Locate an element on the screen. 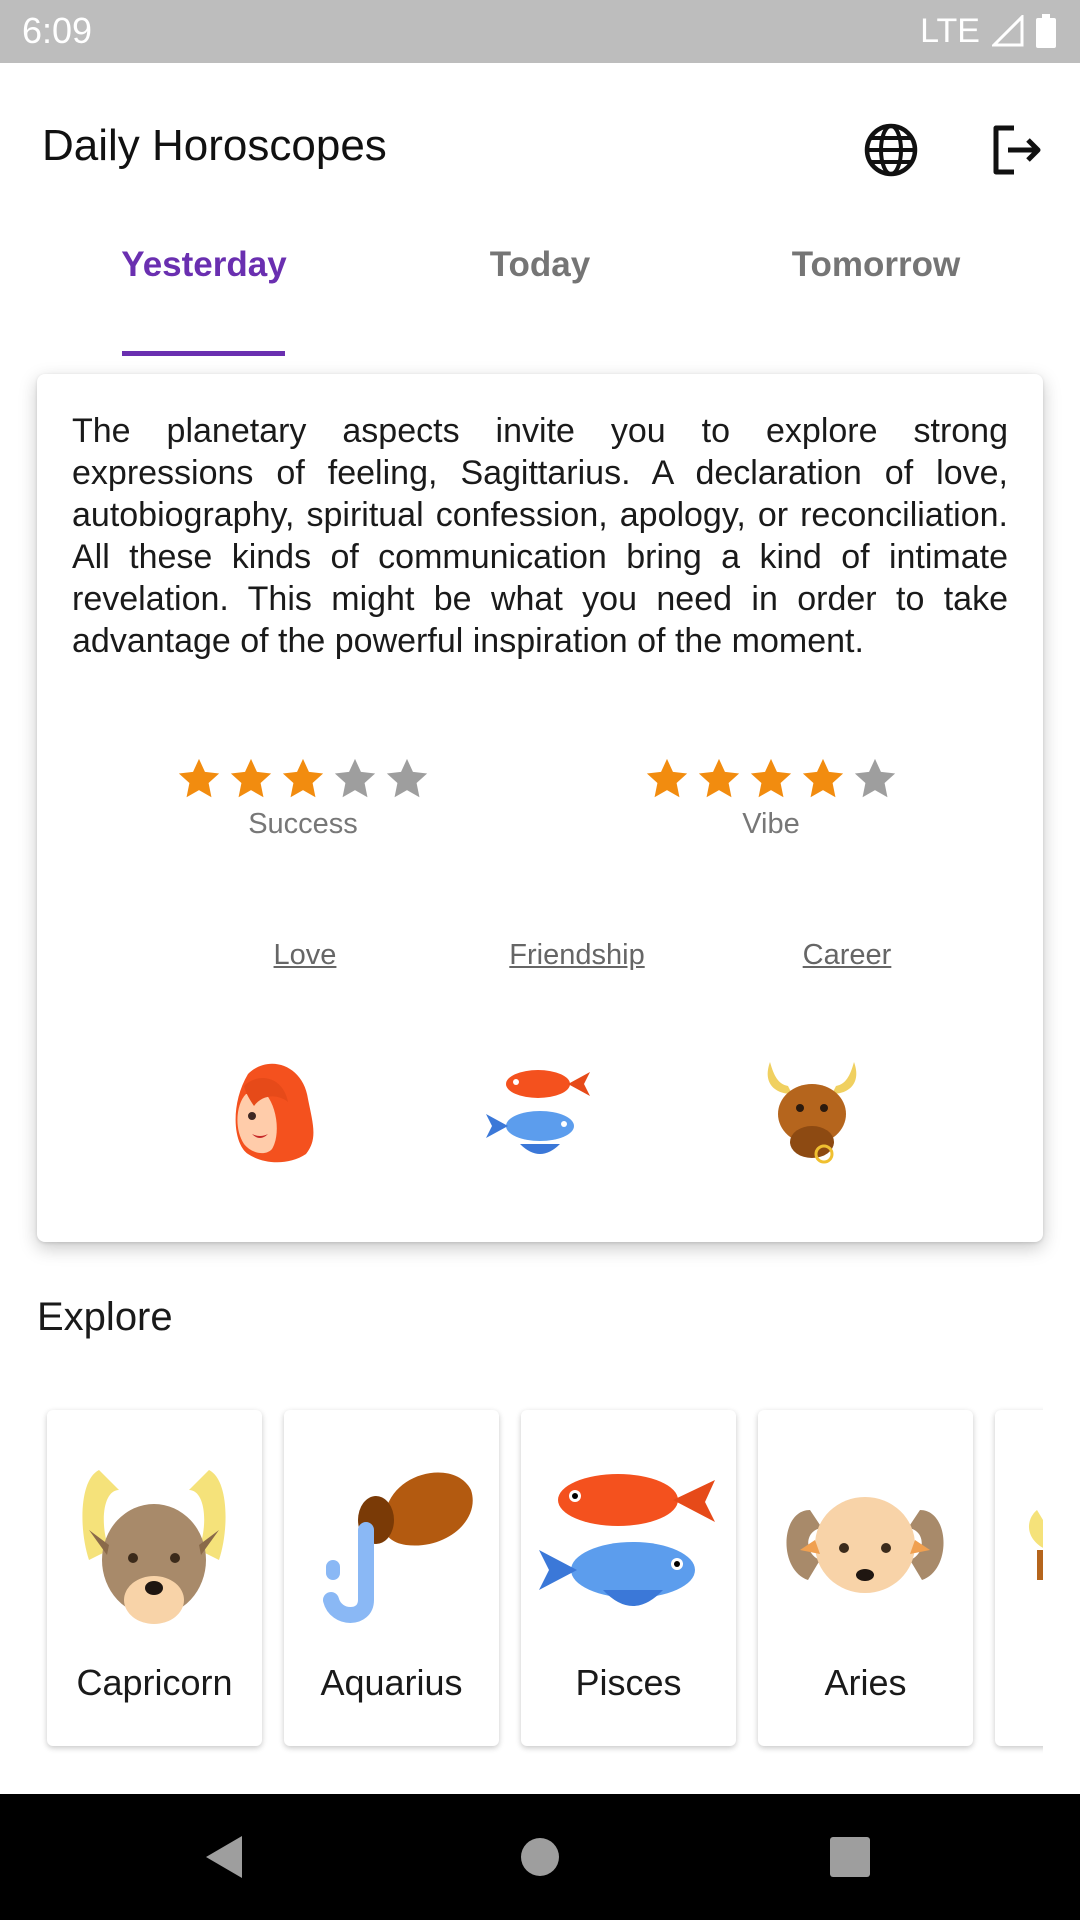  logout-icon is located at coordinates (1017, 150).